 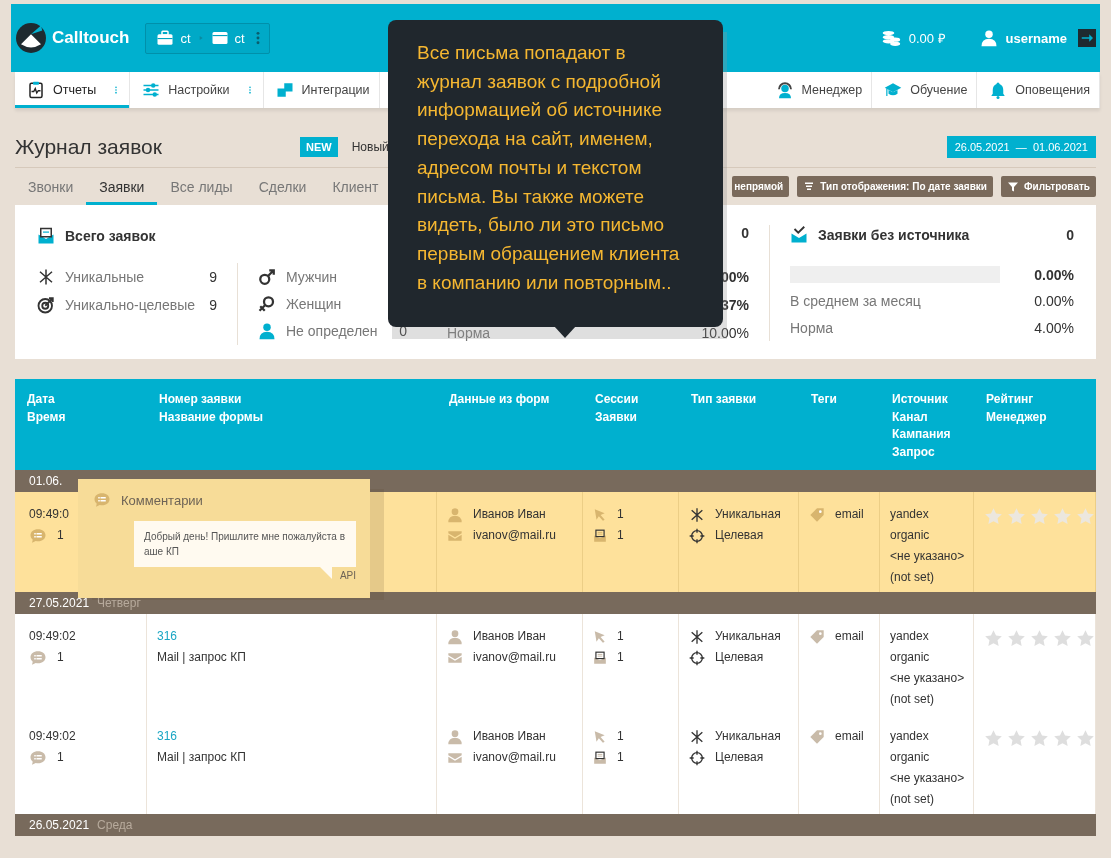 I want to click on comment-text: Добрый день! Пришлите мне пожалуйста в аше КП, so click(x=244, y=544).